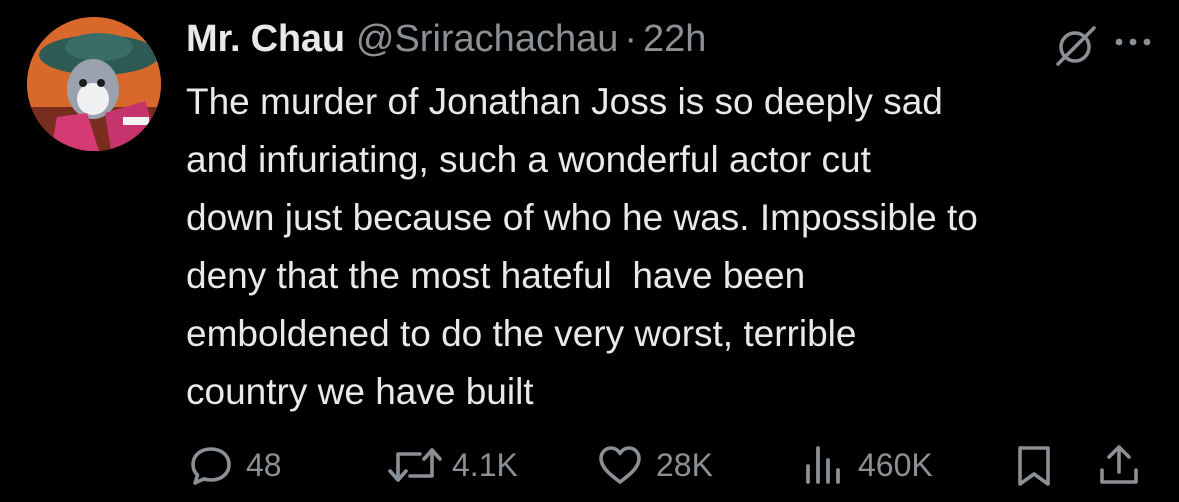 The width and height of the screenshot is (1179, 502). What do you see at coordinates (415, 465) in the screenshot?
I see `repost-icon` at bounding box center [415, 465].